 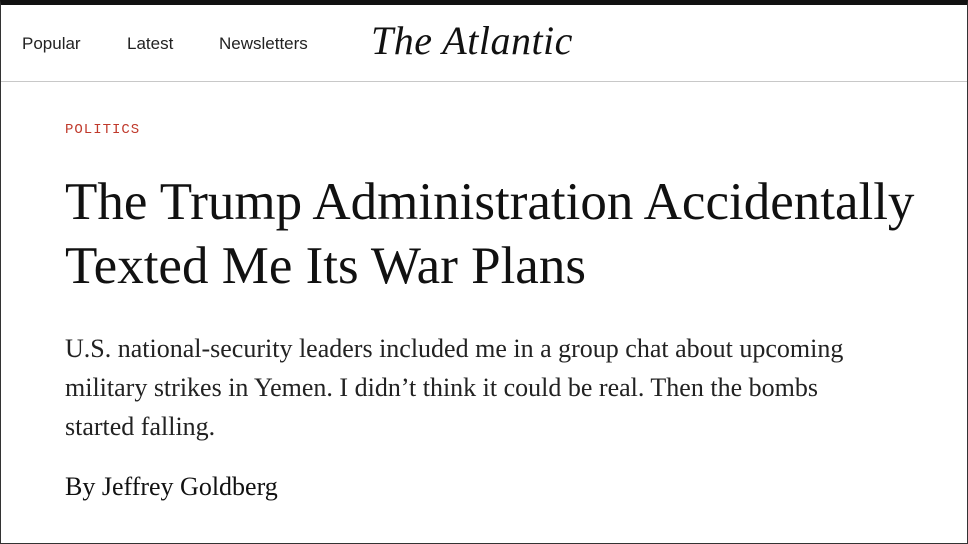 What do you see at coordinates (51, 44) in the screenshot?
I see `nav-popular-link: Popular` at bounding box center [51, 44].